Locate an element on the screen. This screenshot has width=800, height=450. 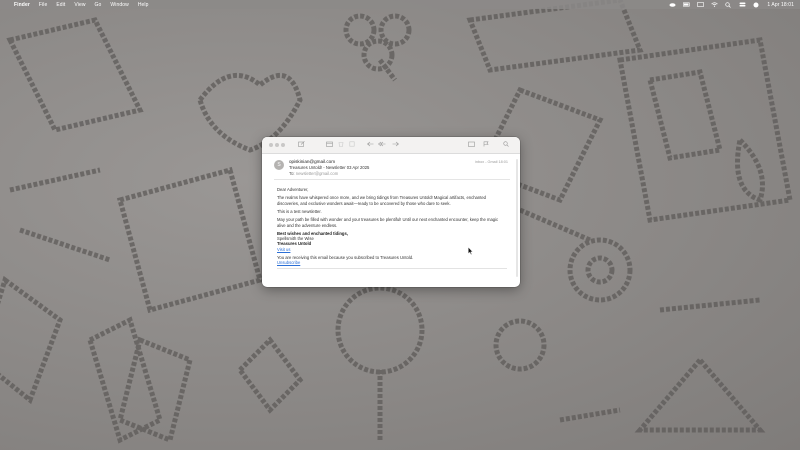
menu-clock: 1 Apr 18:01 is located at coordinates (780, 5).